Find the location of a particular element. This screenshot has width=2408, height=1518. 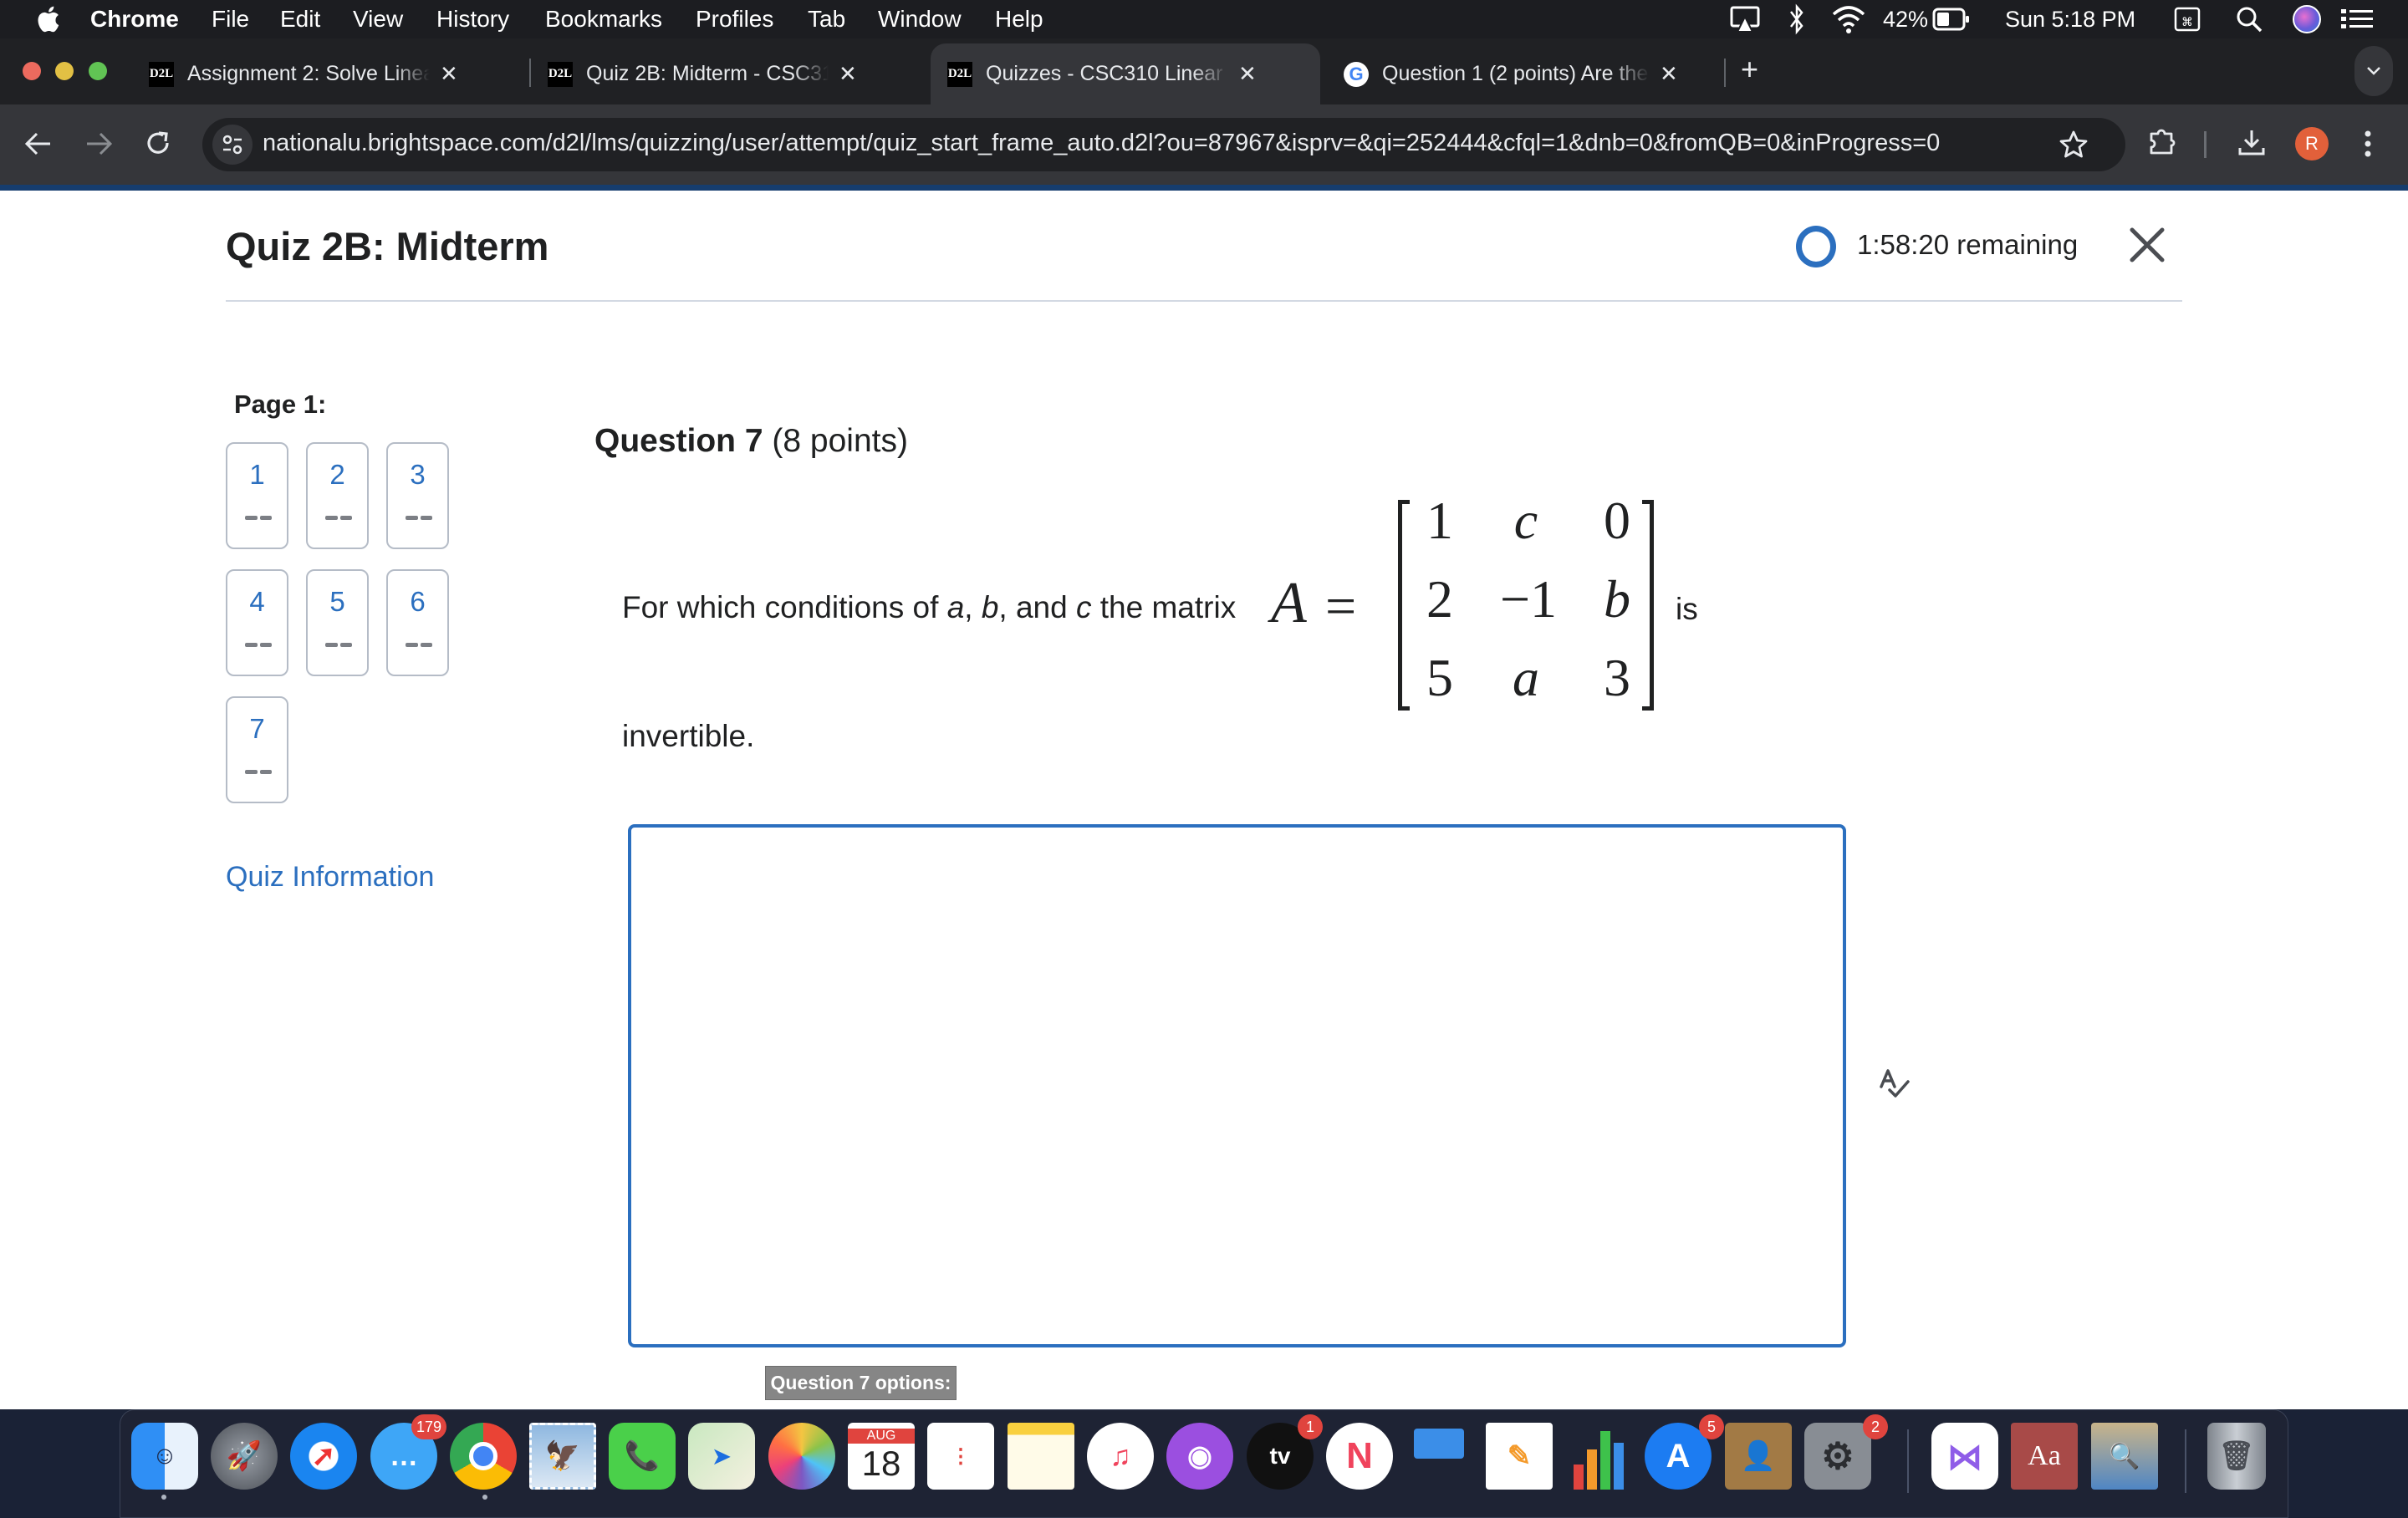

quiz-information-link: Quiz Information is located at coordinates (330, 877).